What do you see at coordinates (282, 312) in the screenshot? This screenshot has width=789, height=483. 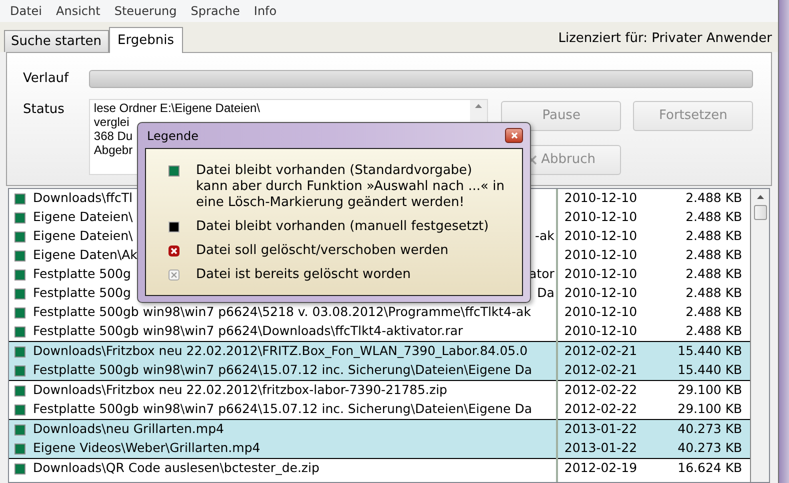 I see `file-path: Festplatte 500gb win98\win7 p6624\5218 v. 03.08.2012\Programme\ffcTlkt4-ak` at bounding box center [282, 312].